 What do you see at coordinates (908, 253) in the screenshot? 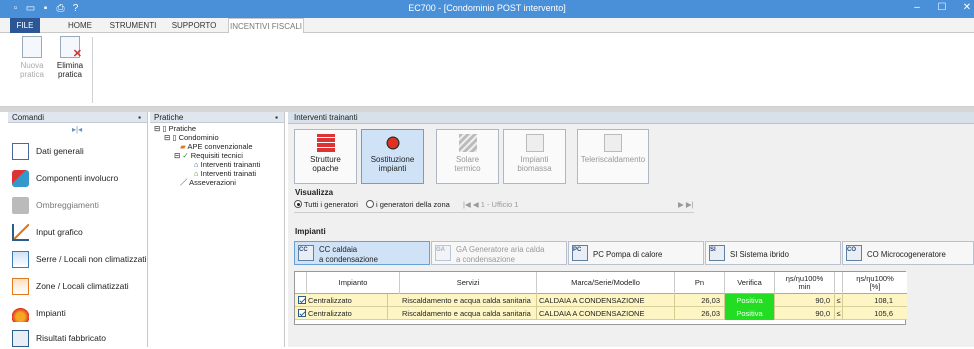
I see `tab-co-microcogeneratore: CO CO Microcogeneratore` at bounding box center [908, 253].